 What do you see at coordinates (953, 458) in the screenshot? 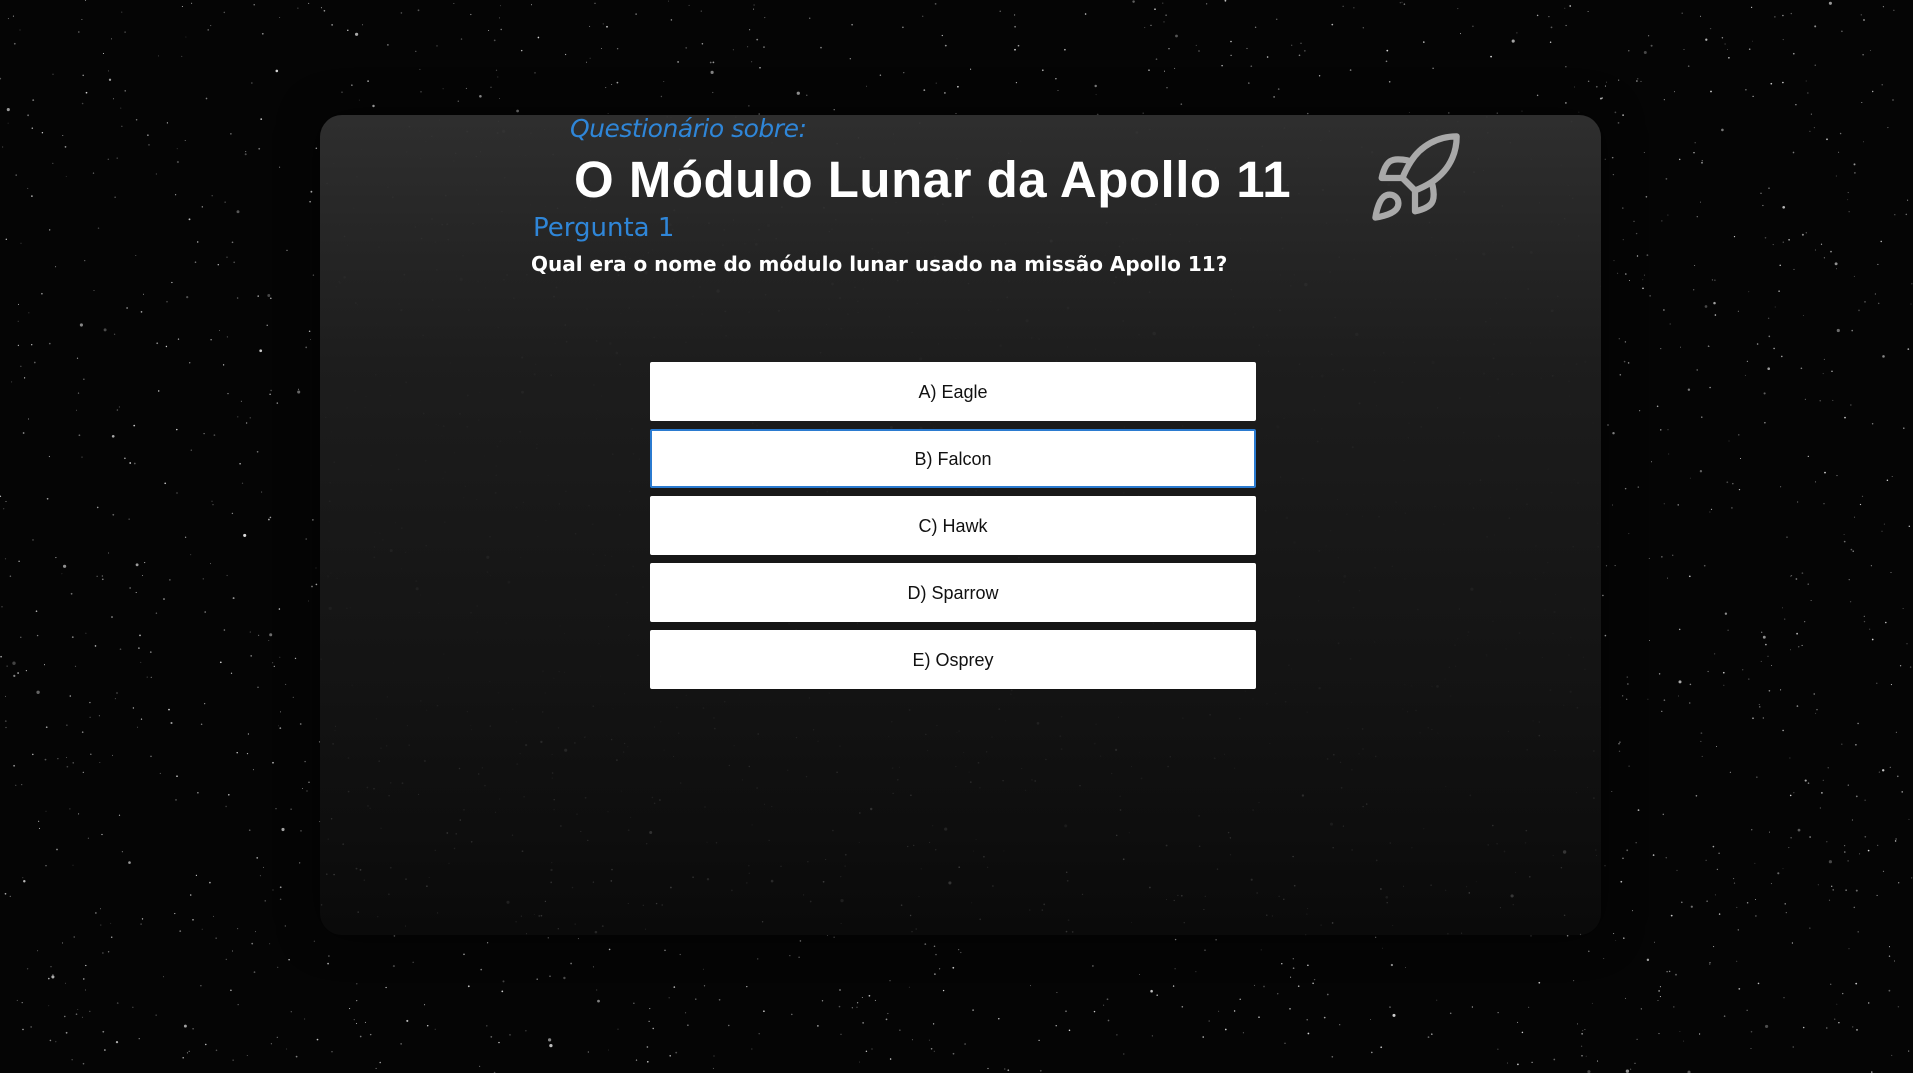
I see `answer-option-b: B) Falcon` at bounding box center [953, 458].